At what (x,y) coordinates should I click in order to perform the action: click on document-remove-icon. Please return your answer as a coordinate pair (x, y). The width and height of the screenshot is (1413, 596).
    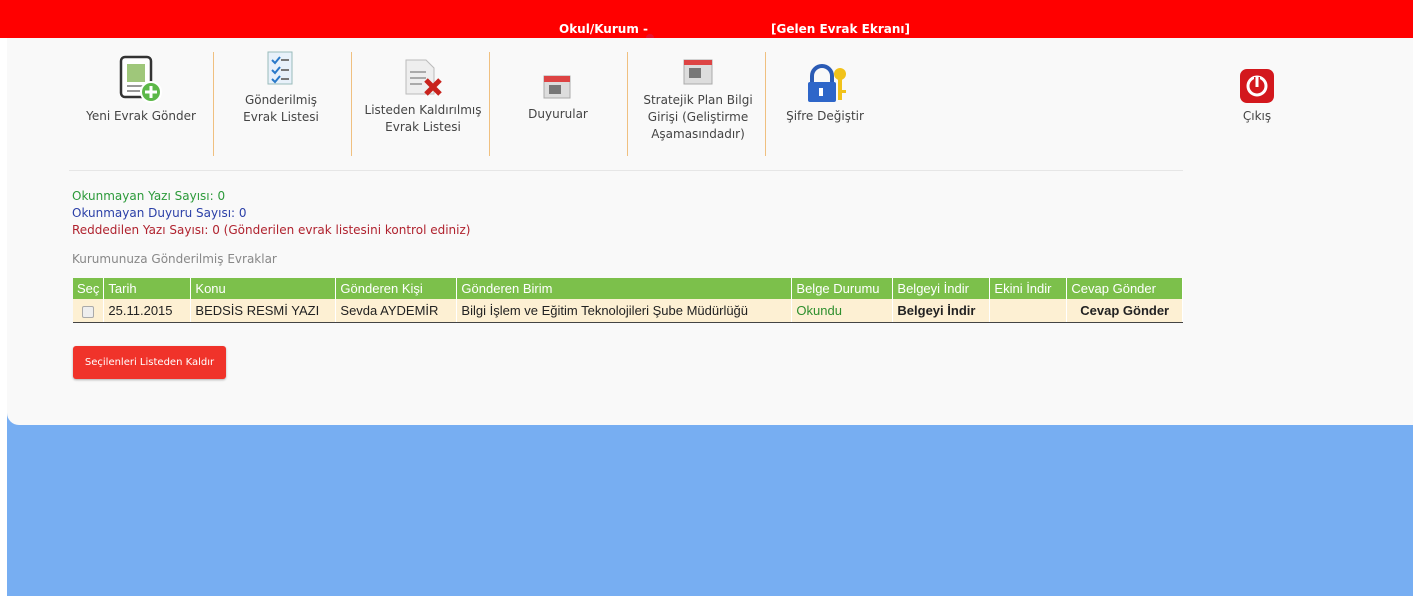
    Looking at the image, I should click on (423, 73).